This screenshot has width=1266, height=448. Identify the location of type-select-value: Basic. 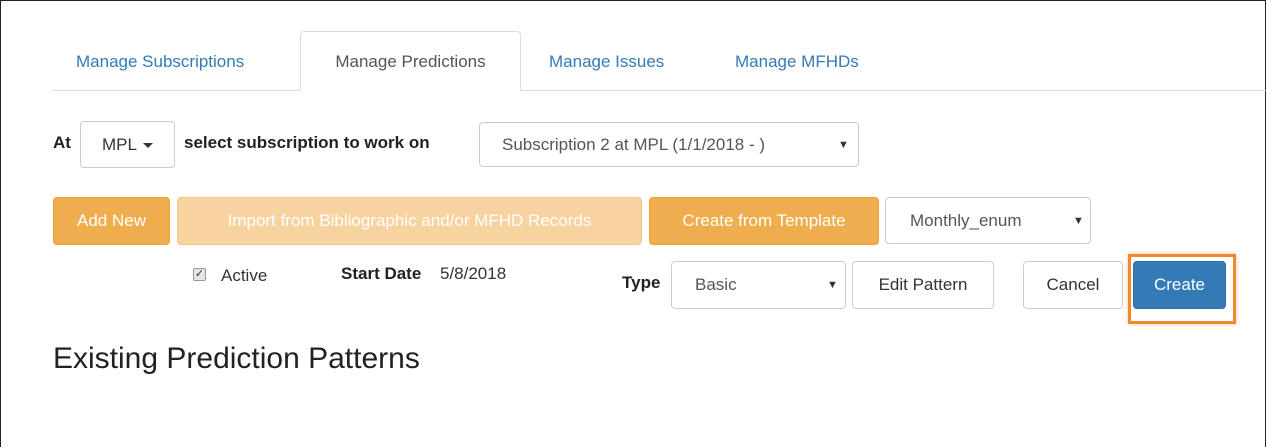
(716, 284).